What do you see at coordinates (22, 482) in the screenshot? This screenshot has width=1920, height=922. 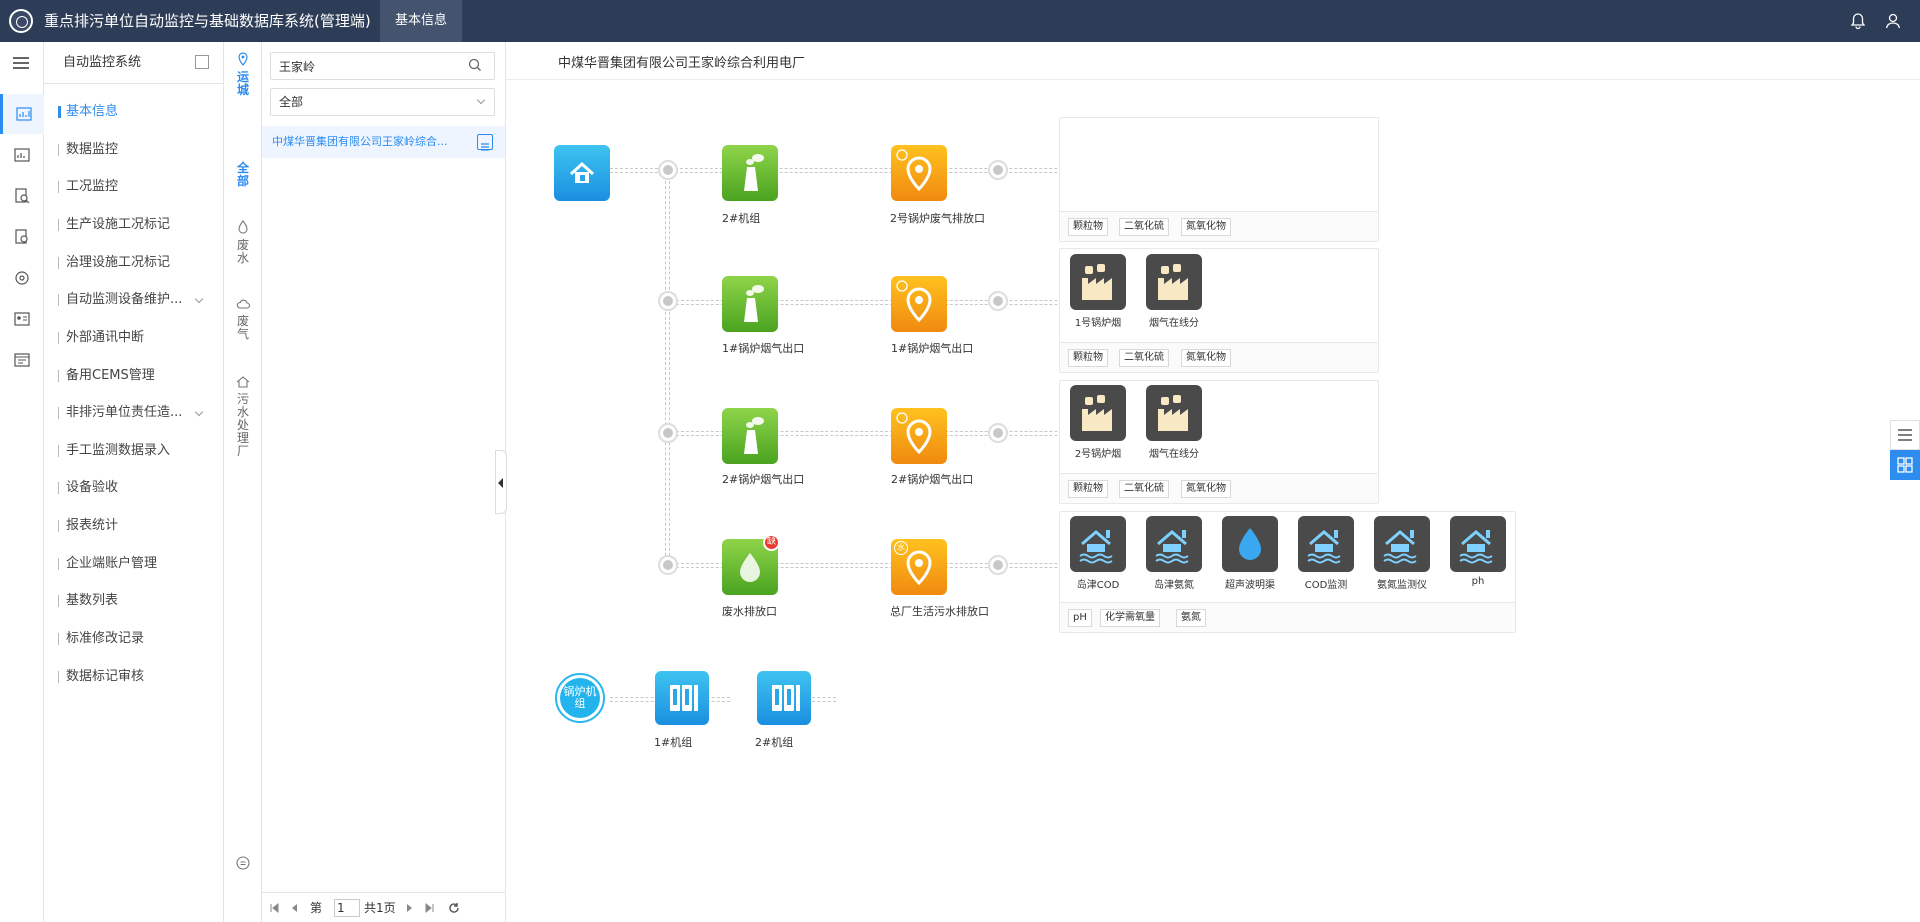 I see `icon-rail` at bounding box center [22, 482].